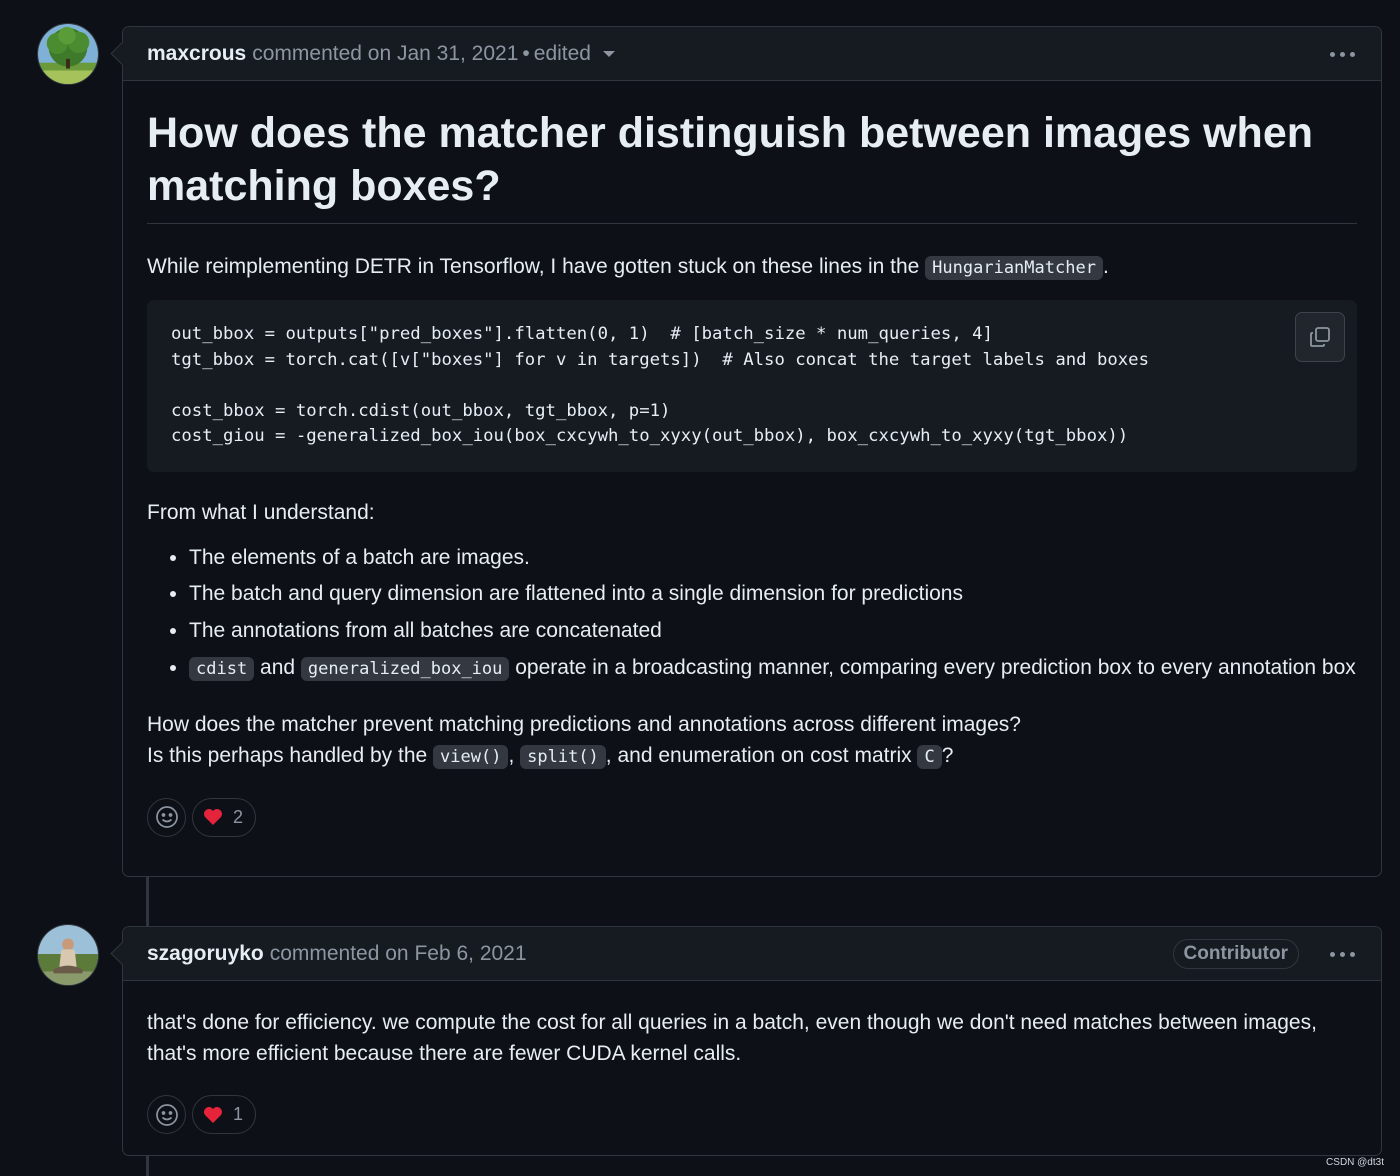 The image size is (1400, 1176). What do you see at coordinates (222, 668) in the screenshot?
I see `inline-code: cdist` at bounding box center [222, 668].